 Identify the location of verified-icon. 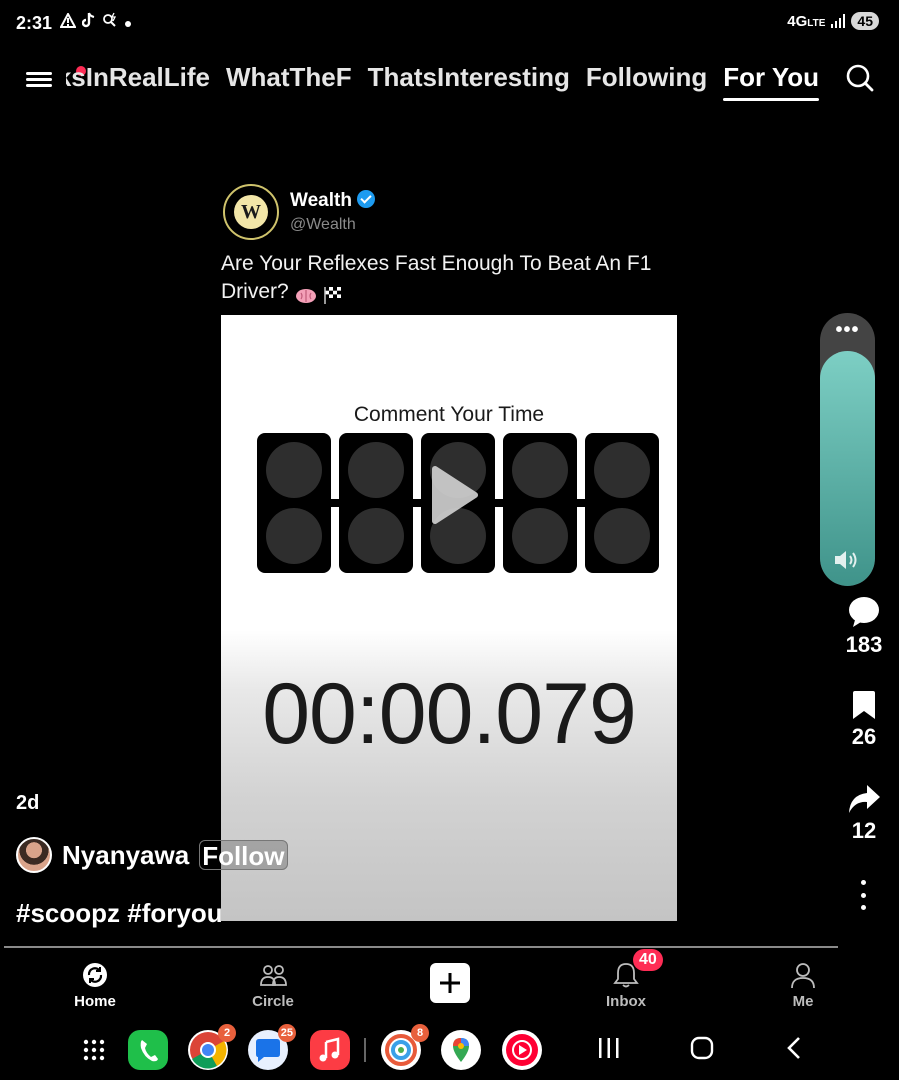
(365, 199).